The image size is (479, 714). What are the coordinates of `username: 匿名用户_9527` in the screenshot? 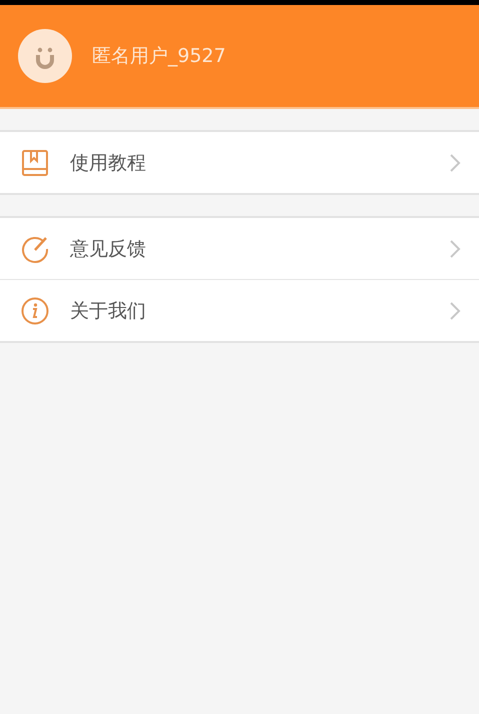 It's located at (159, 56).